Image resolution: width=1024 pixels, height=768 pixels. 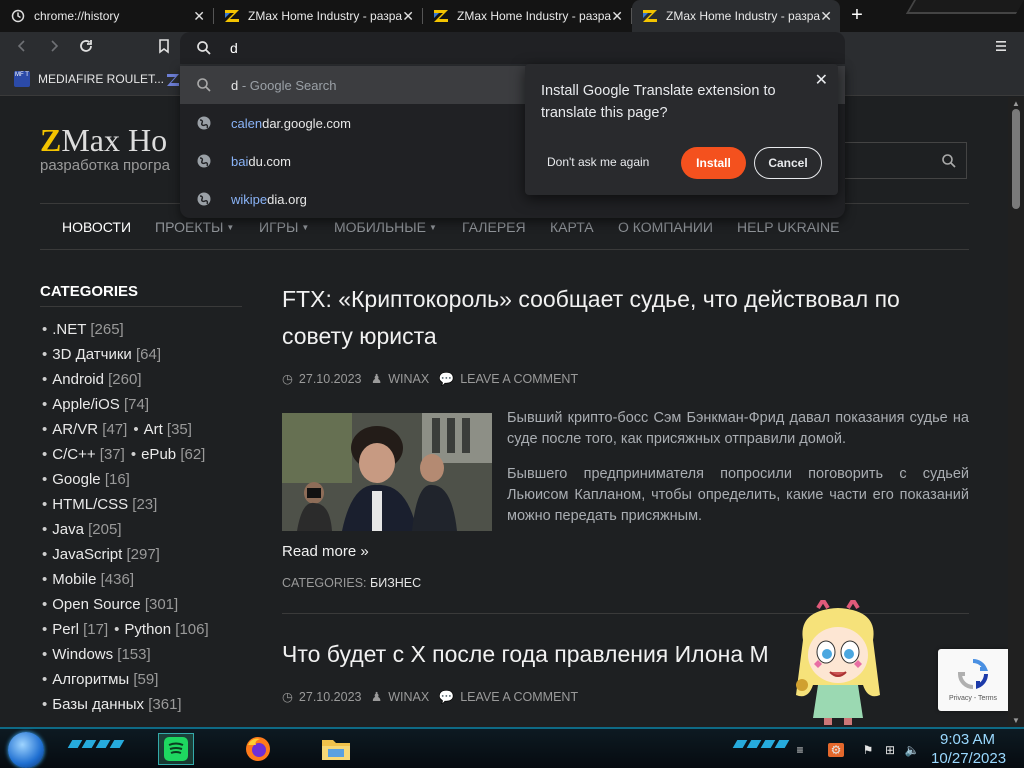 I want to click on omnibox, so click(x=512, y=49).